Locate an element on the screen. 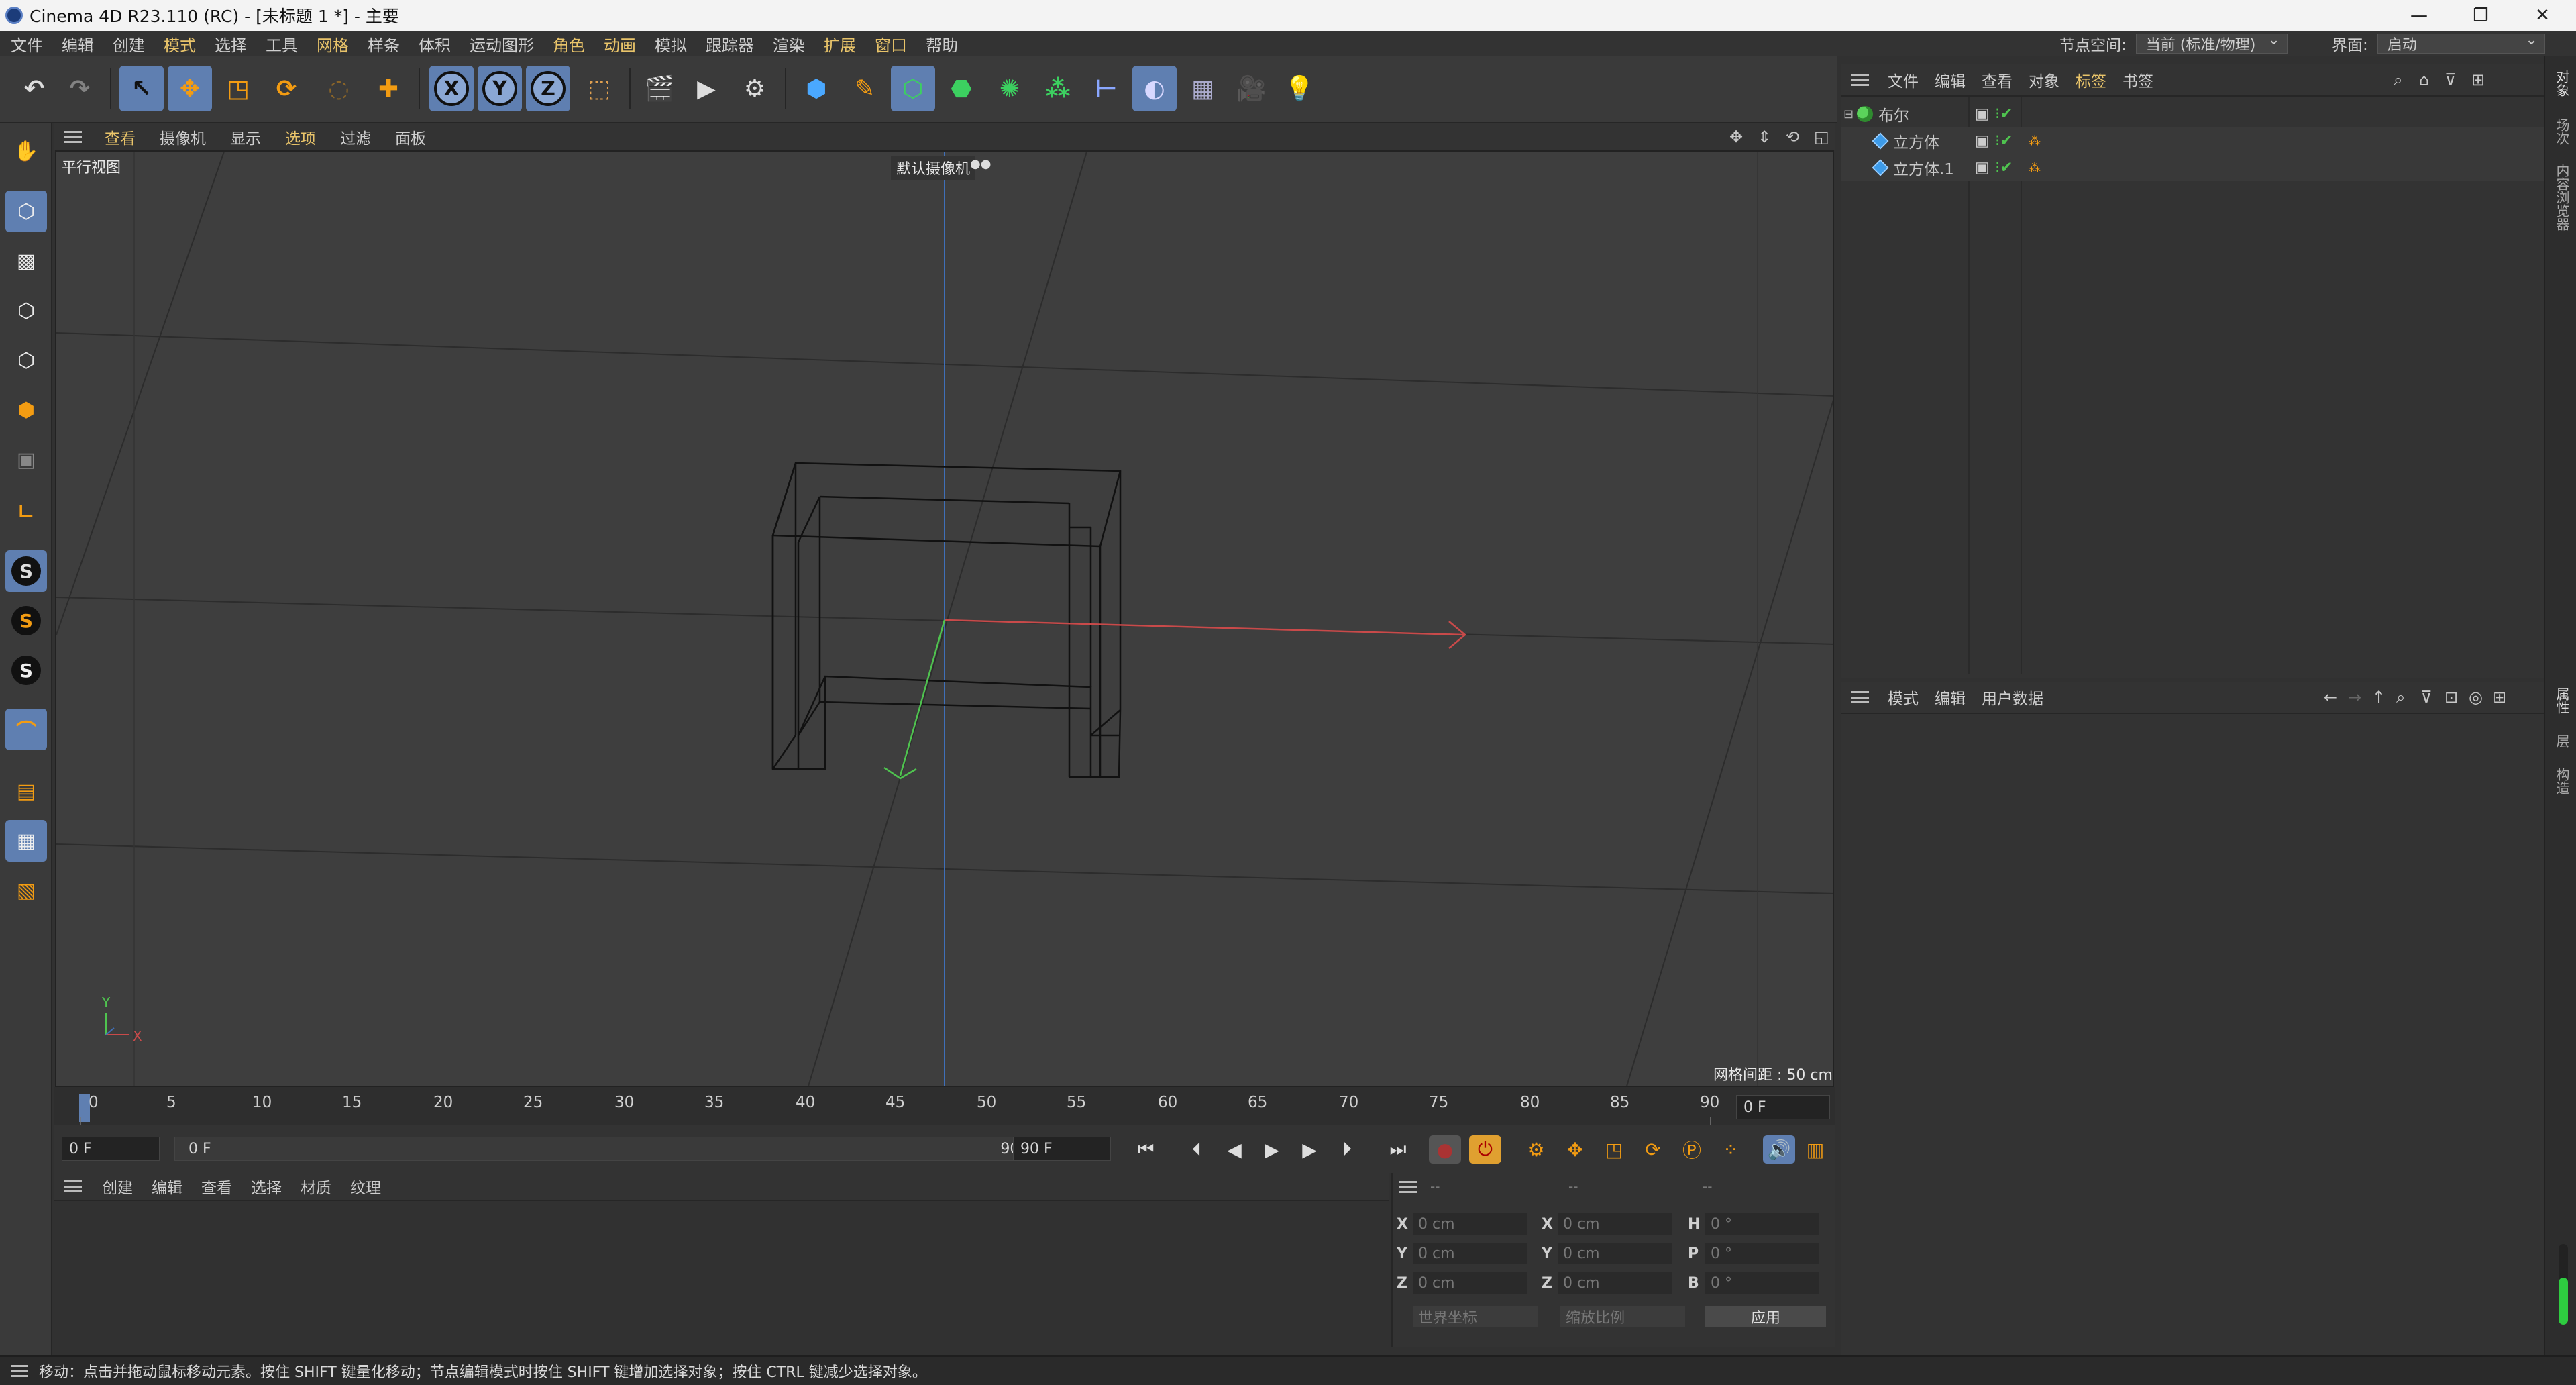  timeline-window-icon: ▥ is located at coordinates (1815, 1149).